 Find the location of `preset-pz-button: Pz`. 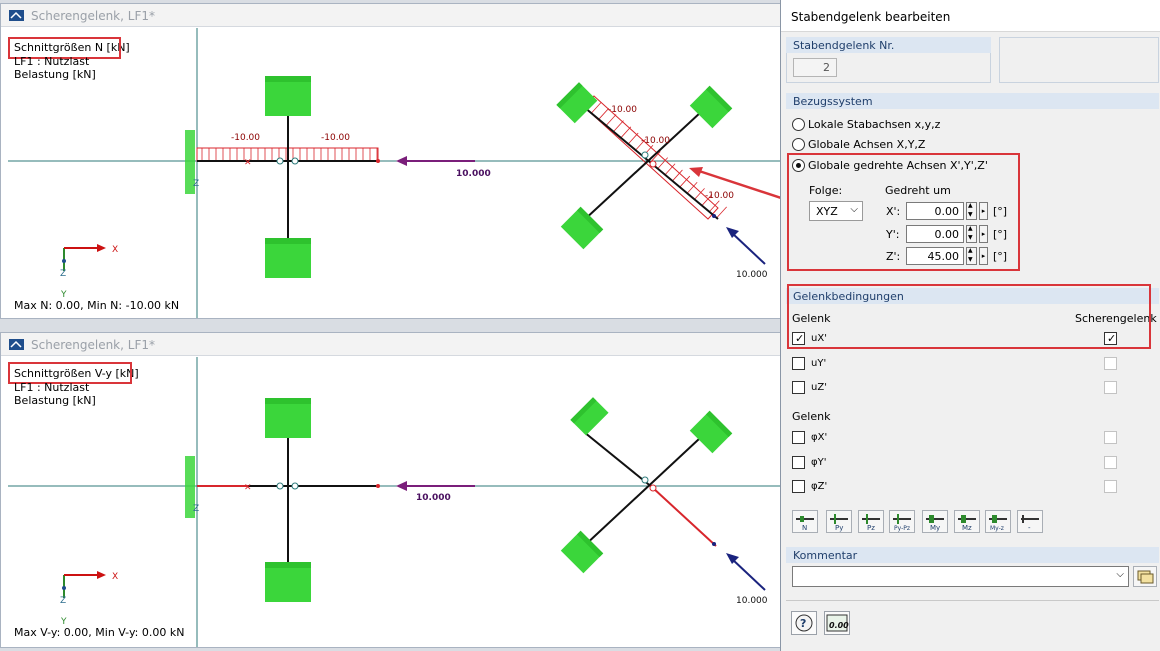

preset-pz-button: Pz is located at coordinates (871, 521).